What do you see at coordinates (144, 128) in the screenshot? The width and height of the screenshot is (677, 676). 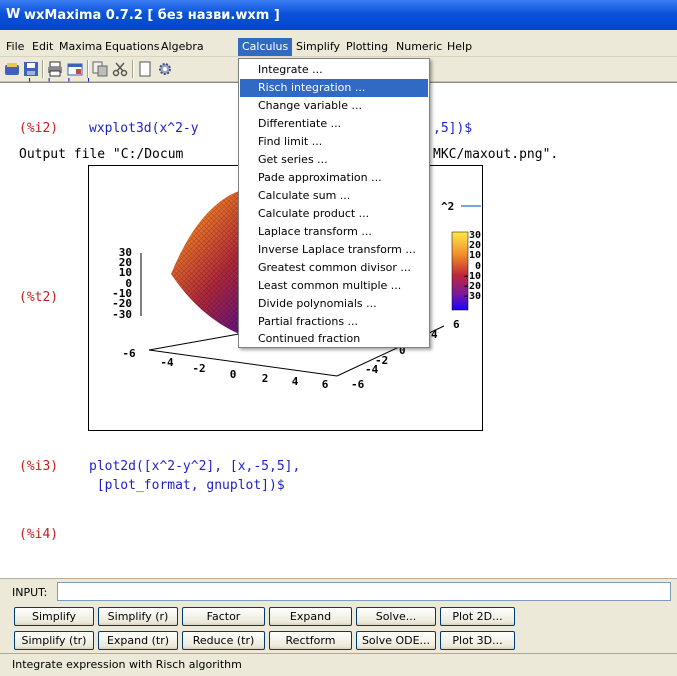 I see `cell-input-i2: wxplot3d(x^2-y` at bounding box center [144, 128].